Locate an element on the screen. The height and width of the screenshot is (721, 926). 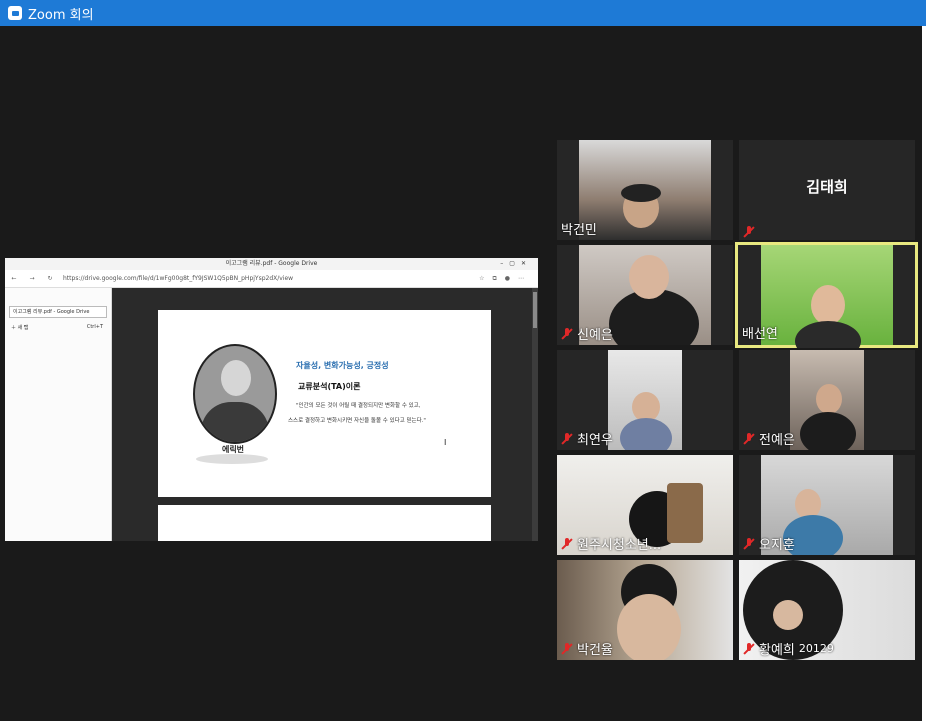
slide-subtitle: 자율성, 변화가능성, 긍정성 is located at coordinates (342, 365).